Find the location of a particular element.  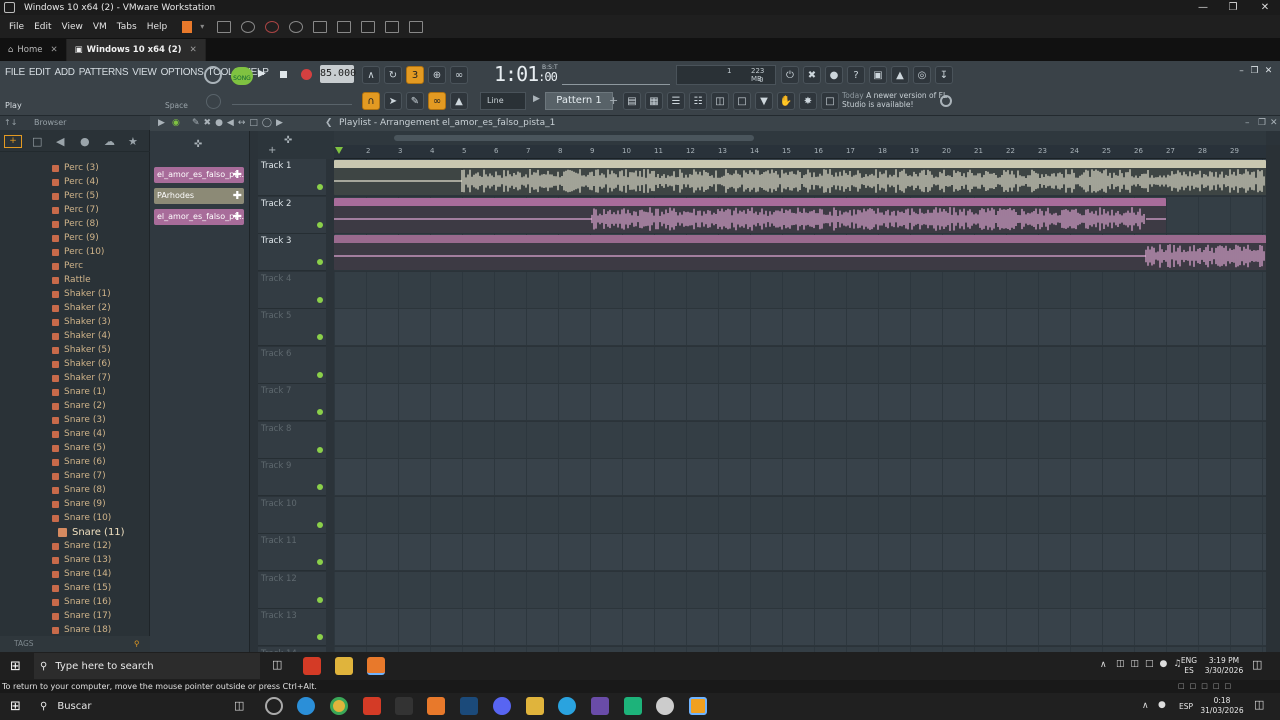

stop-icon is located at coordinates (283, 74).